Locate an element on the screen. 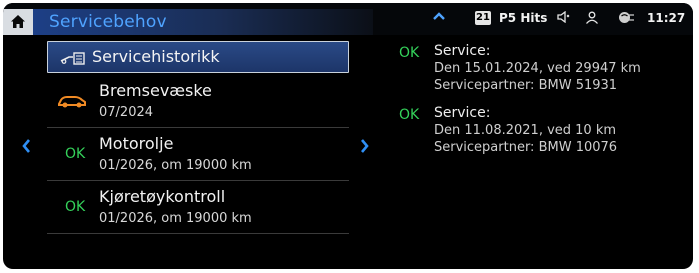  chevron-left-icon is located at coordinates (26, 147).